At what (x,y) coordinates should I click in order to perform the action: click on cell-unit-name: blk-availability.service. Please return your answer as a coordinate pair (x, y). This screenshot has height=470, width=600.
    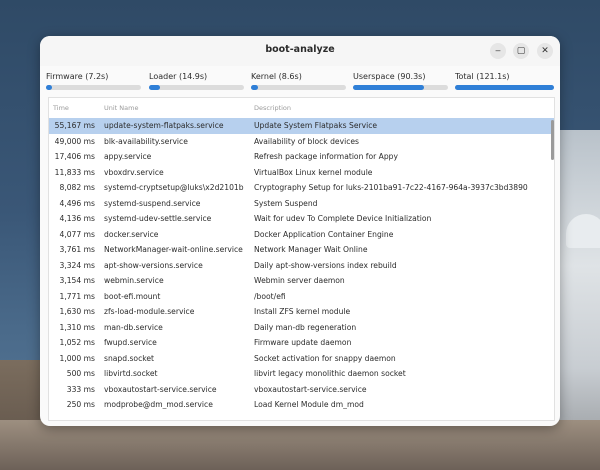
    Looking at the image, I should click on (146, 141).